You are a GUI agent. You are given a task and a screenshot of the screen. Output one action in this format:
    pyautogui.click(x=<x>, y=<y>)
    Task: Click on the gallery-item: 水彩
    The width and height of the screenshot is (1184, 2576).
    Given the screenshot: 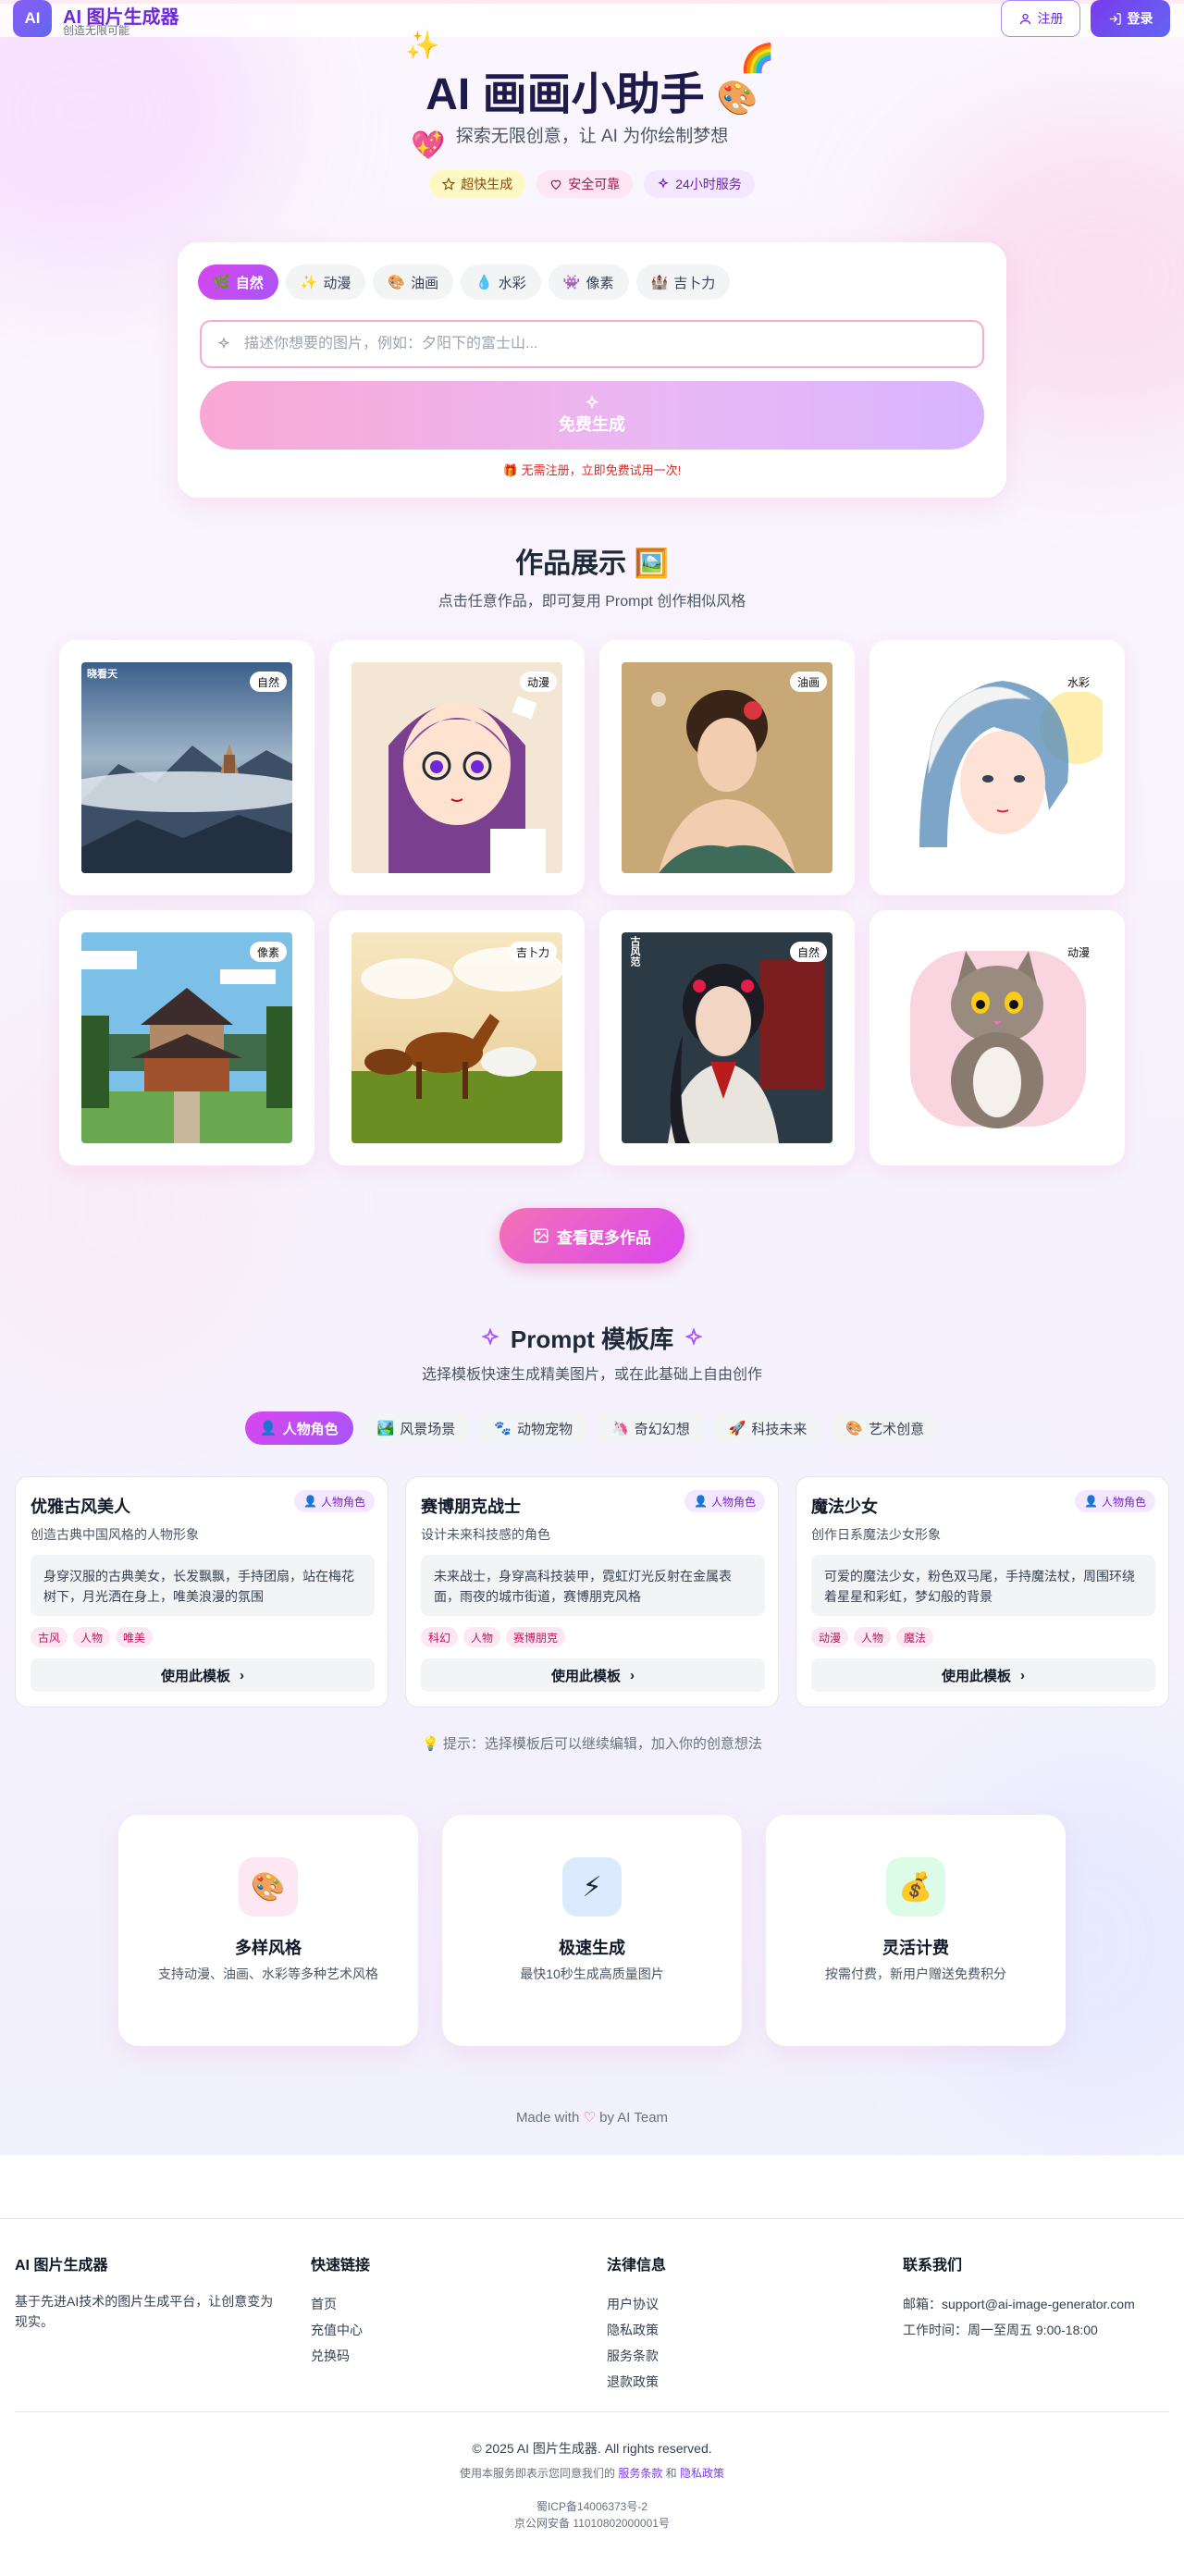 What is the action you would take?
    pyautogui.click(x=997, y=767)
    